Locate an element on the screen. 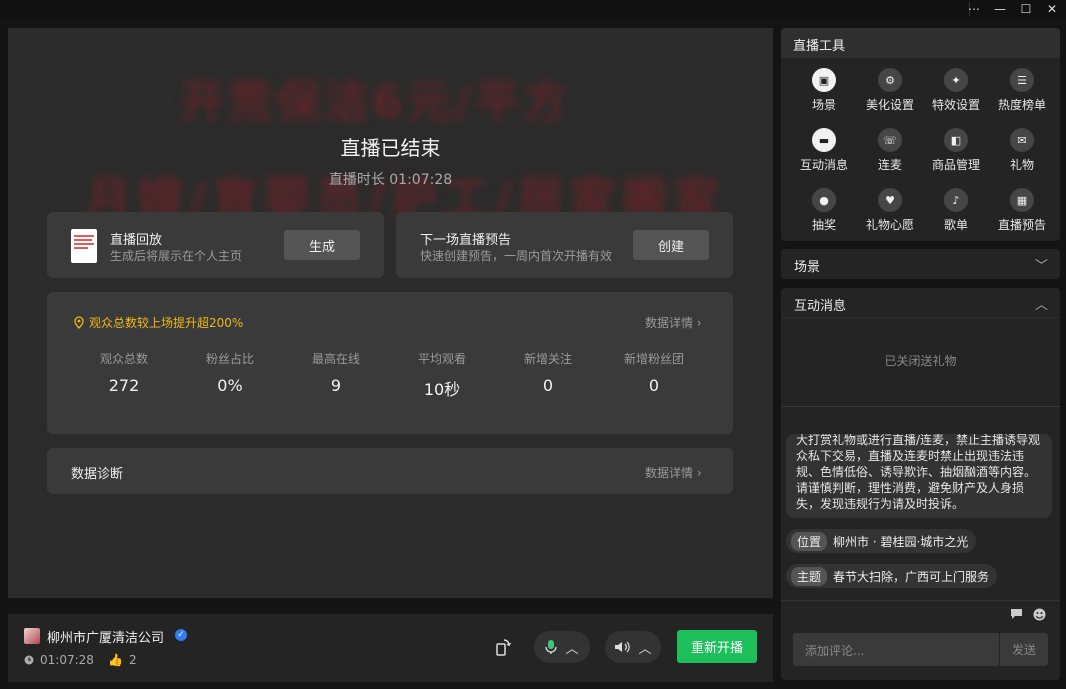 The height and width of the screenshot is (689, 1066). rotate-screen-icon is located at coordinates (503, 647).